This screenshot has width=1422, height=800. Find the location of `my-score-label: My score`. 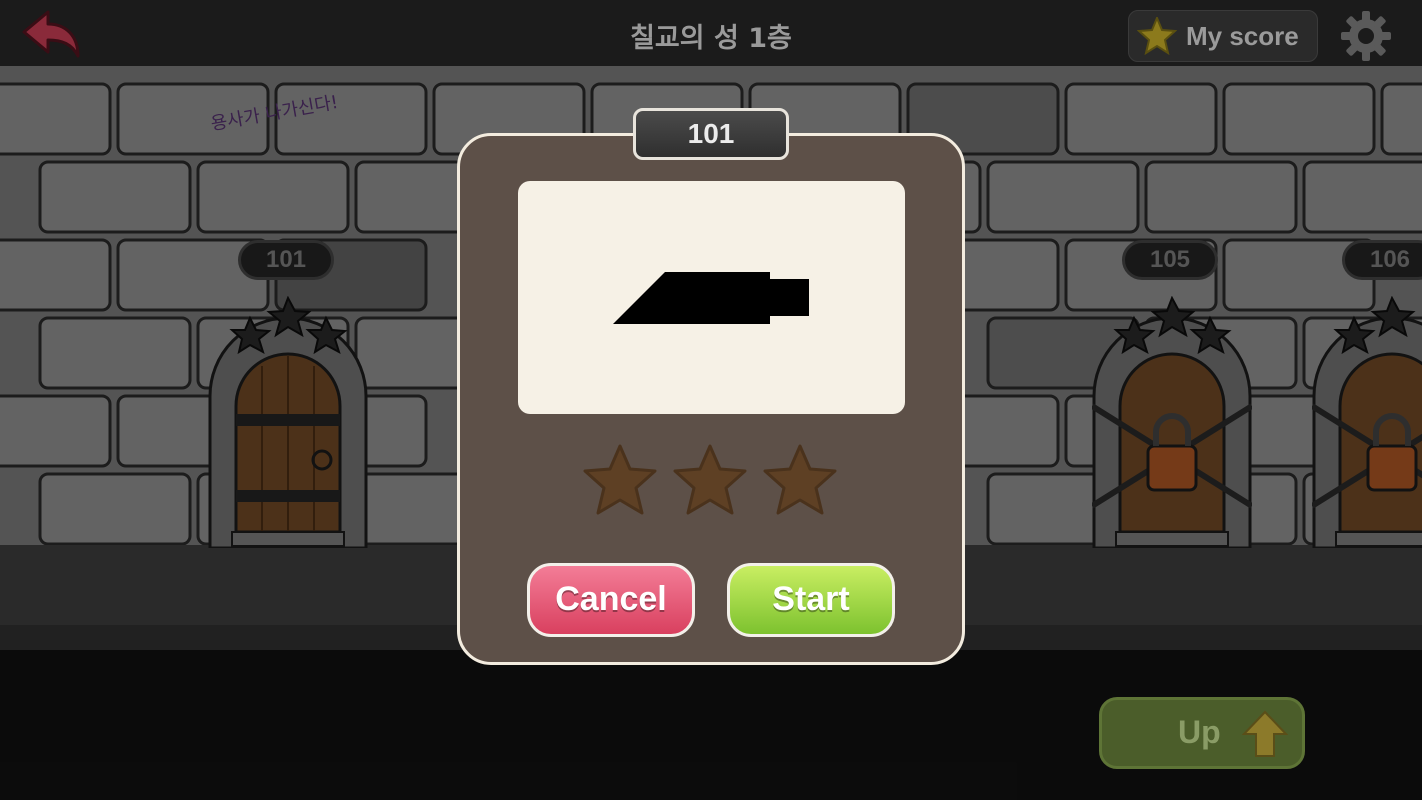

my-score-label: My score is located at coordinates (1242, 36).